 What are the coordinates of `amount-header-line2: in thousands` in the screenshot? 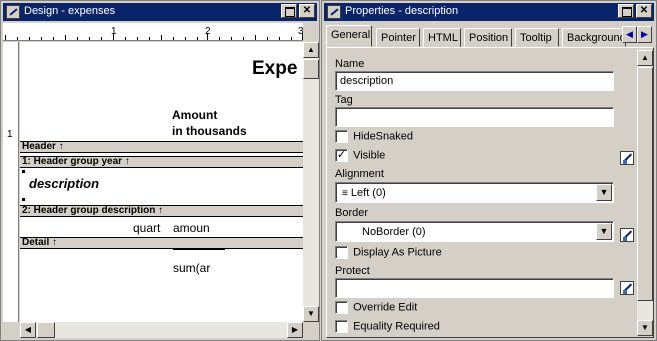 It's located at (209, 131).